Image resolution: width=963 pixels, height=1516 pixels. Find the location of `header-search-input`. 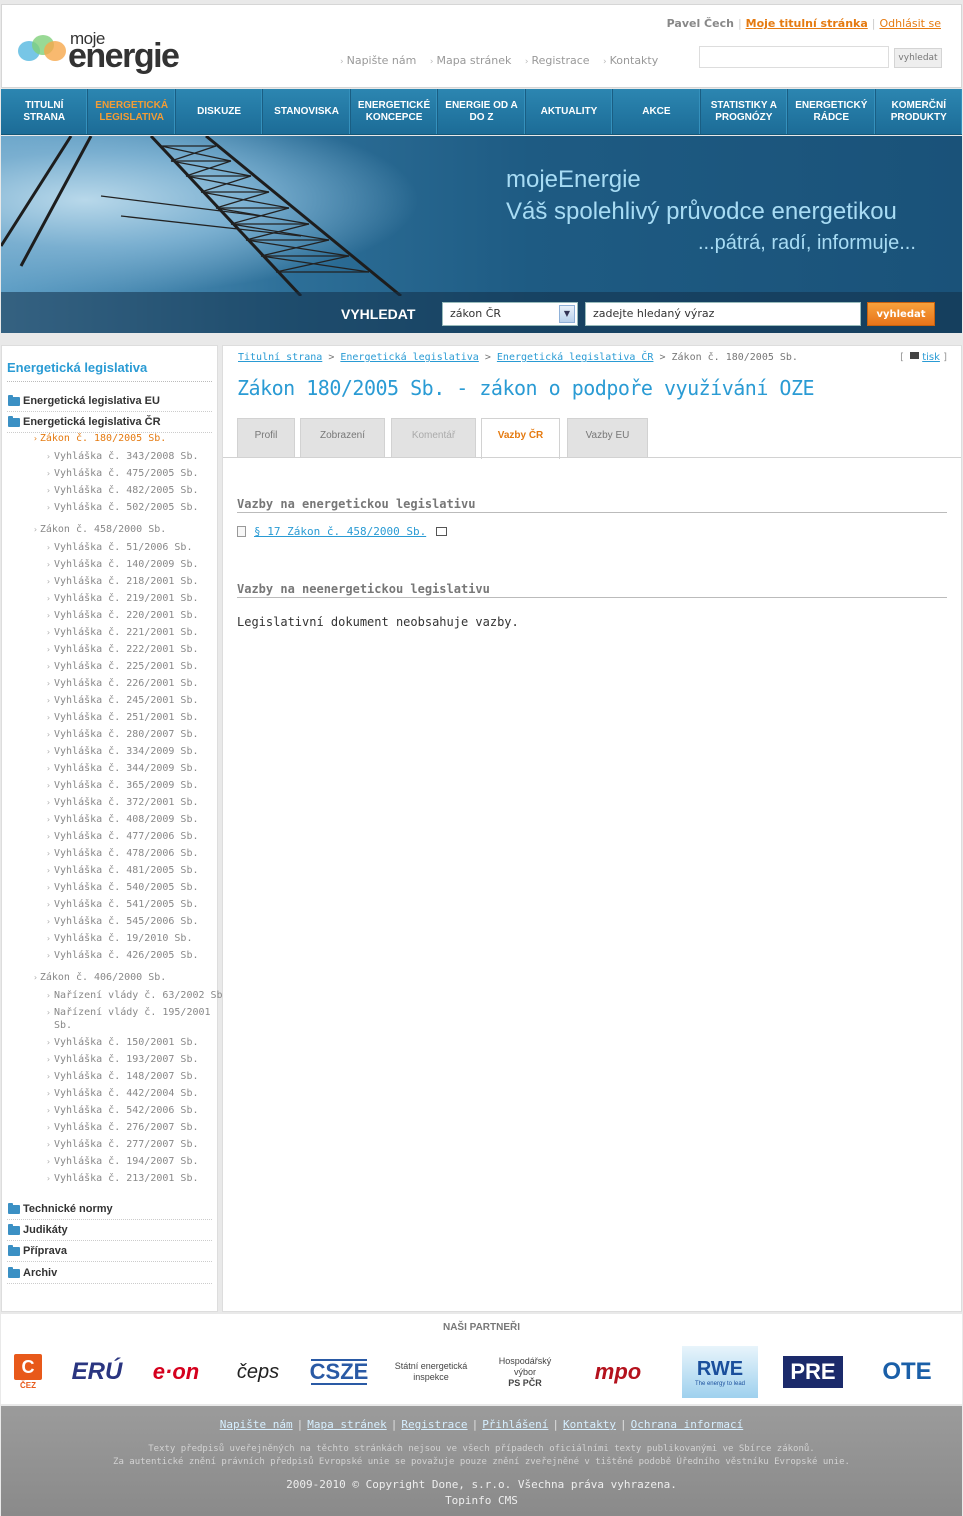

header-search-input is located at coordinates (794, 57).